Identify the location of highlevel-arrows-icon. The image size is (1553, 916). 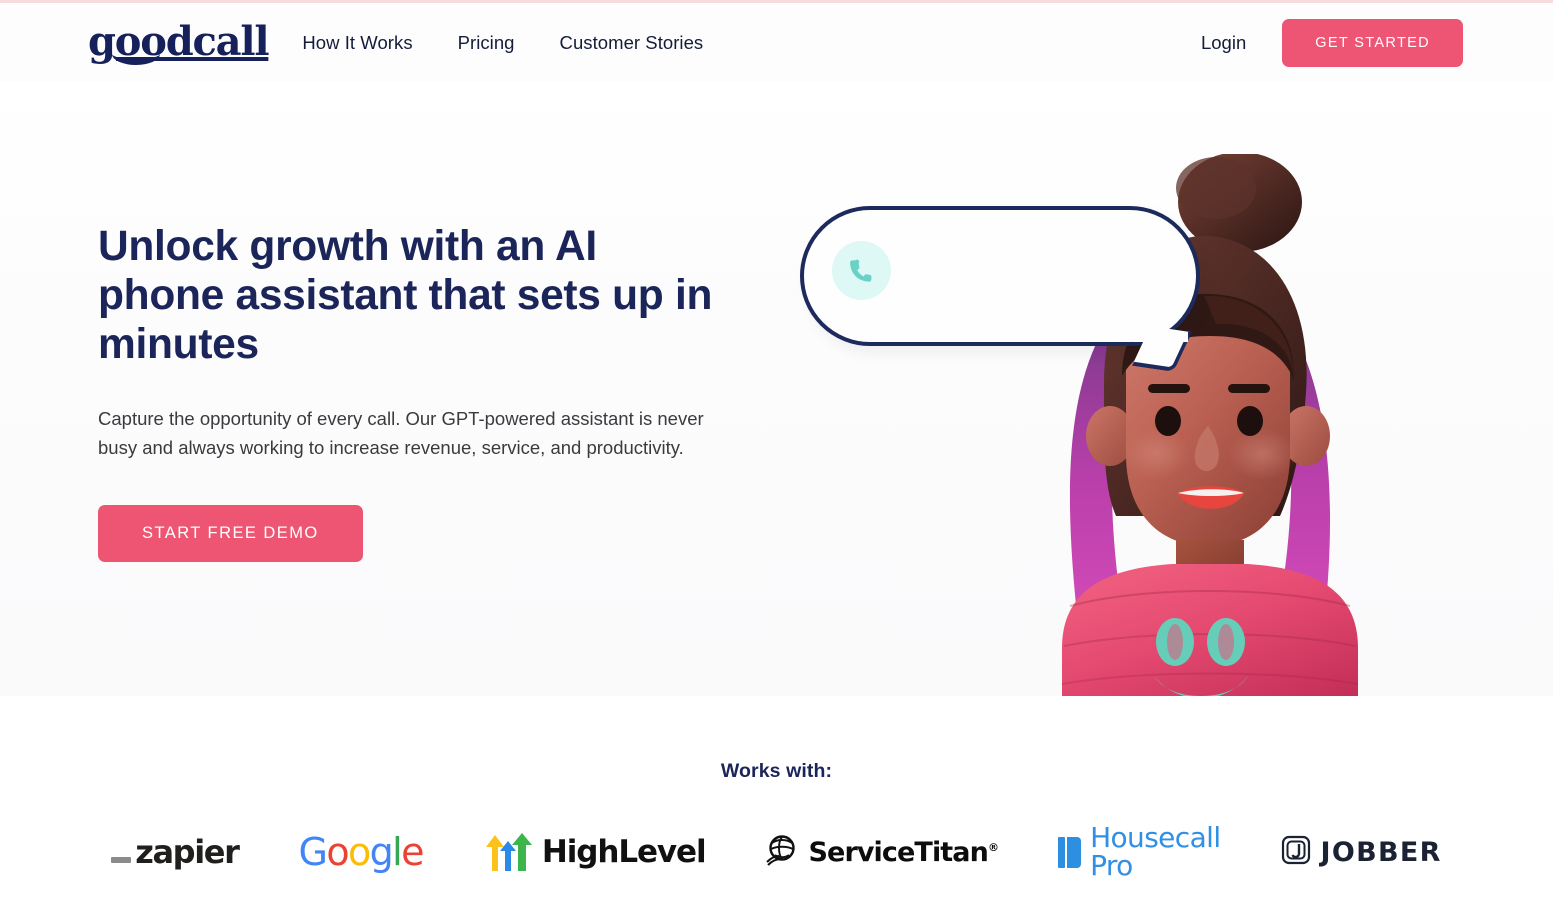
(509, 852).